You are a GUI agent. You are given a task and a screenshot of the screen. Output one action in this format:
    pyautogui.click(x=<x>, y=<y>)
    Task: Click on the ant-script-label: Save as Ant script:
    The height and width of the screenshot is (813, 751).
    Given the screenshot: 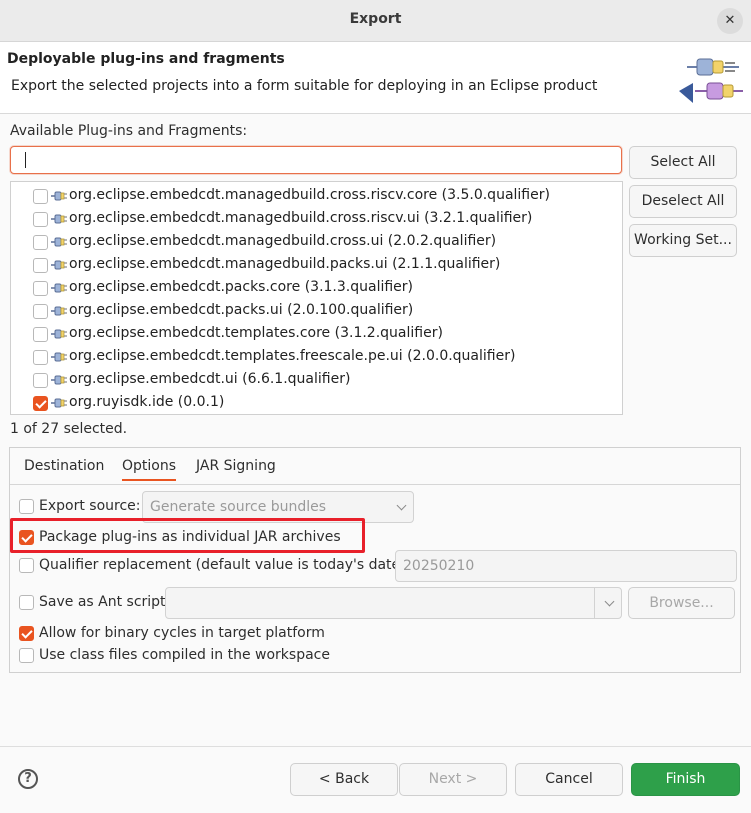 What is the action you would take?
    pyautogui.click(x=105, y=602)
    